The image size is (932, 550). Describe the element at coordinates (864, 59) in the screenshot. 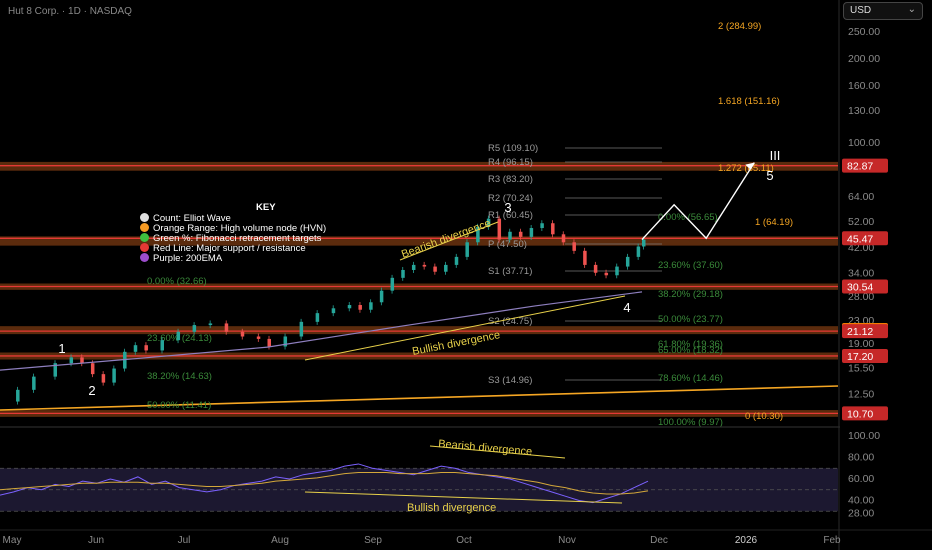

I see `price-tick-label: 200.00` at that location.